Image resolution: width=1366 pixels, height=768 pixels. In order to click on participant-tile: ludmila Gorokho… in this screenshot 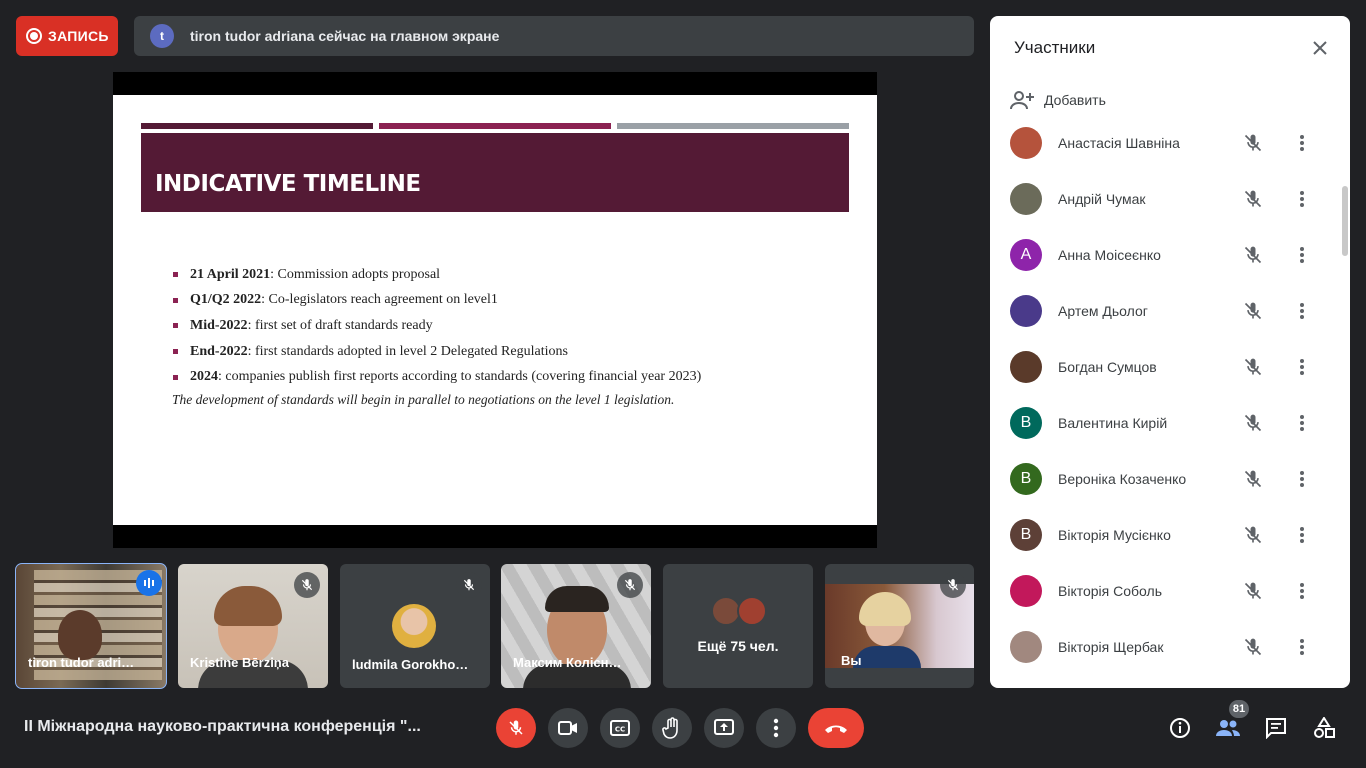, I will do `click(415, 626)`.